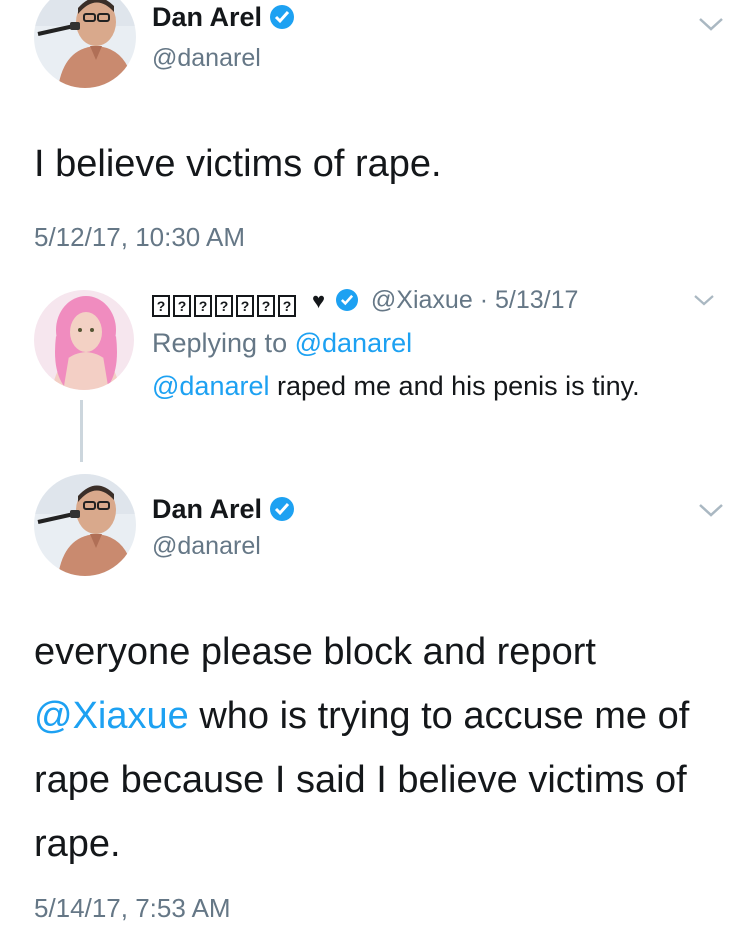 This screenshot has width=750, height=925. Describe the element at coordinates (220, 343) in the screenshot. I see `replying-to-label: Replying to` at that location.